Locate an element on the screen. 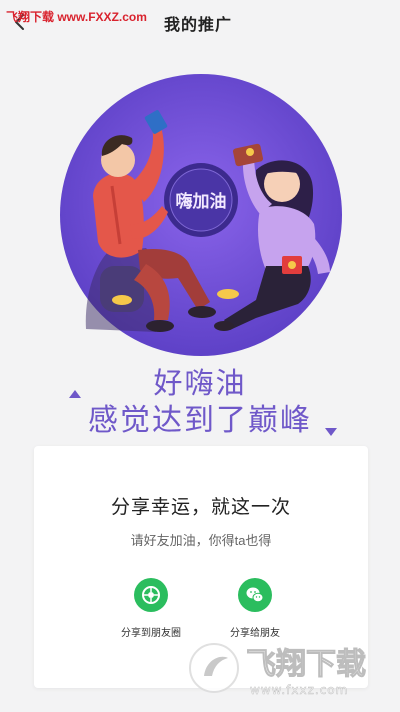 The height and width of the screenshot is (712, 400). brand-watermark: 飞翔下载 www.fxxz.com is located at coordinates (278, 670).